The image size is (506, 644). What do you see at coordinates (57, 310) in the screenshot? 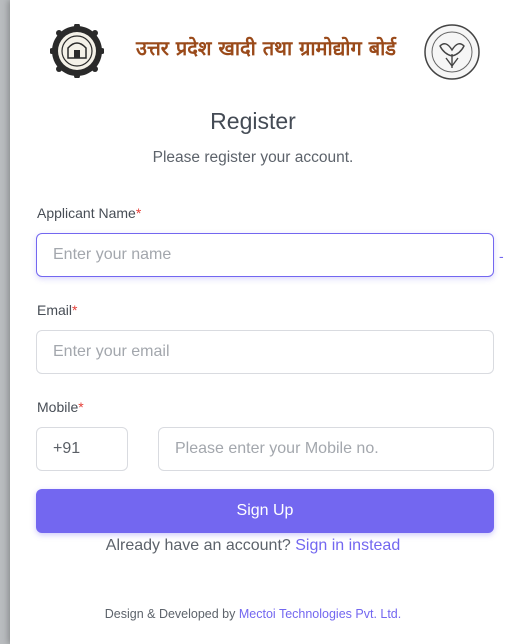
I see `email-label: Email*` at bounding box center [57, 310].